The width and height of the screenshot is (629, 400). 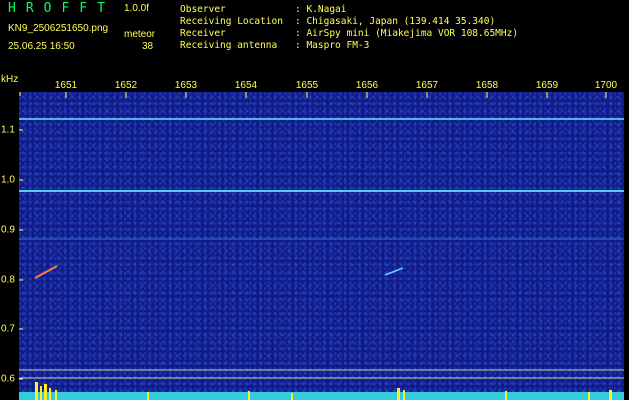 What do you see at coordinates (349, 10) in the screenshot?
I see `info-row-observer: Observer : K.Nagai` at bounding box center [349, 10].